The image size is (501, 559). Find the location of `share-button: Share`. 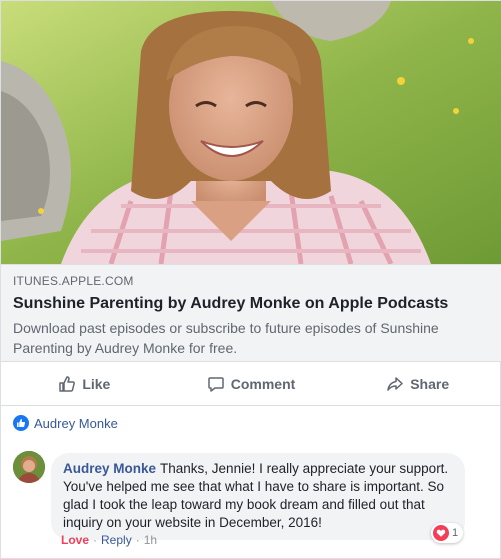

share-button: Share is located at coordinates (417, 384).